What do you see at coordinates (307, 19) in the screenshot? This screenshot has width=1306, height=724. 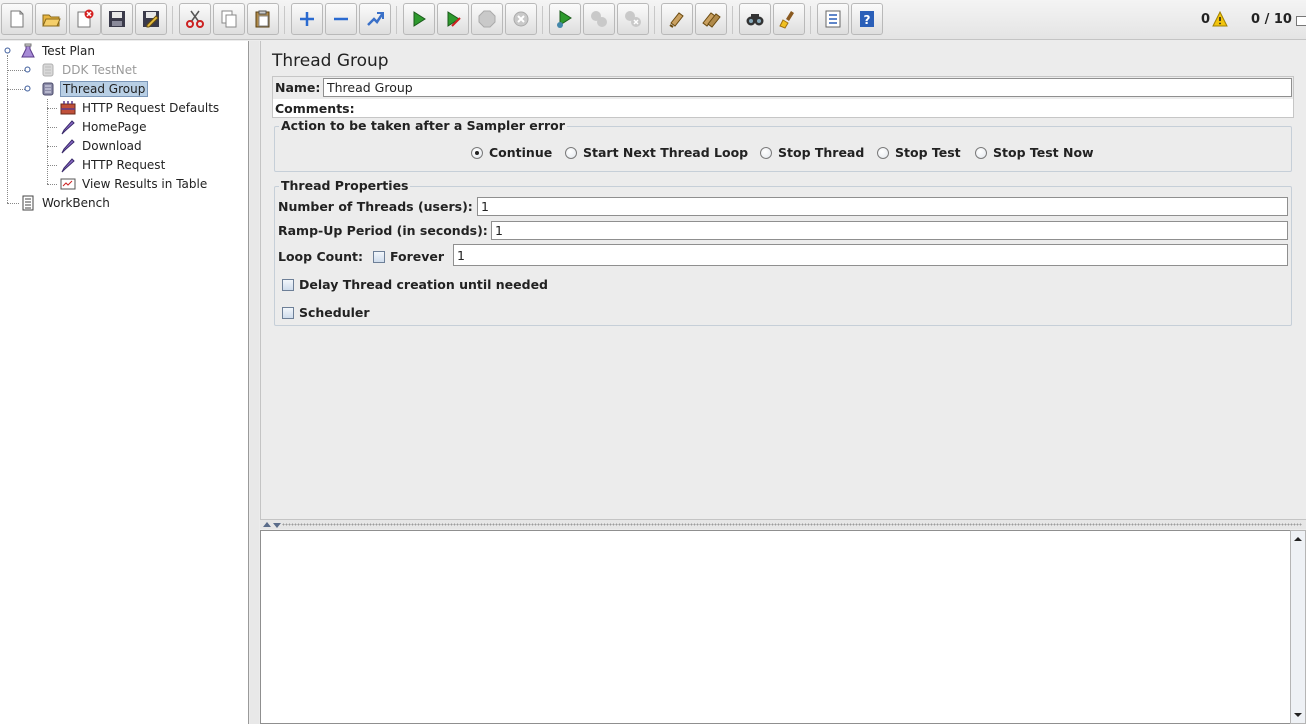 I see `expand-all-button` at bounding box center [307, 19].